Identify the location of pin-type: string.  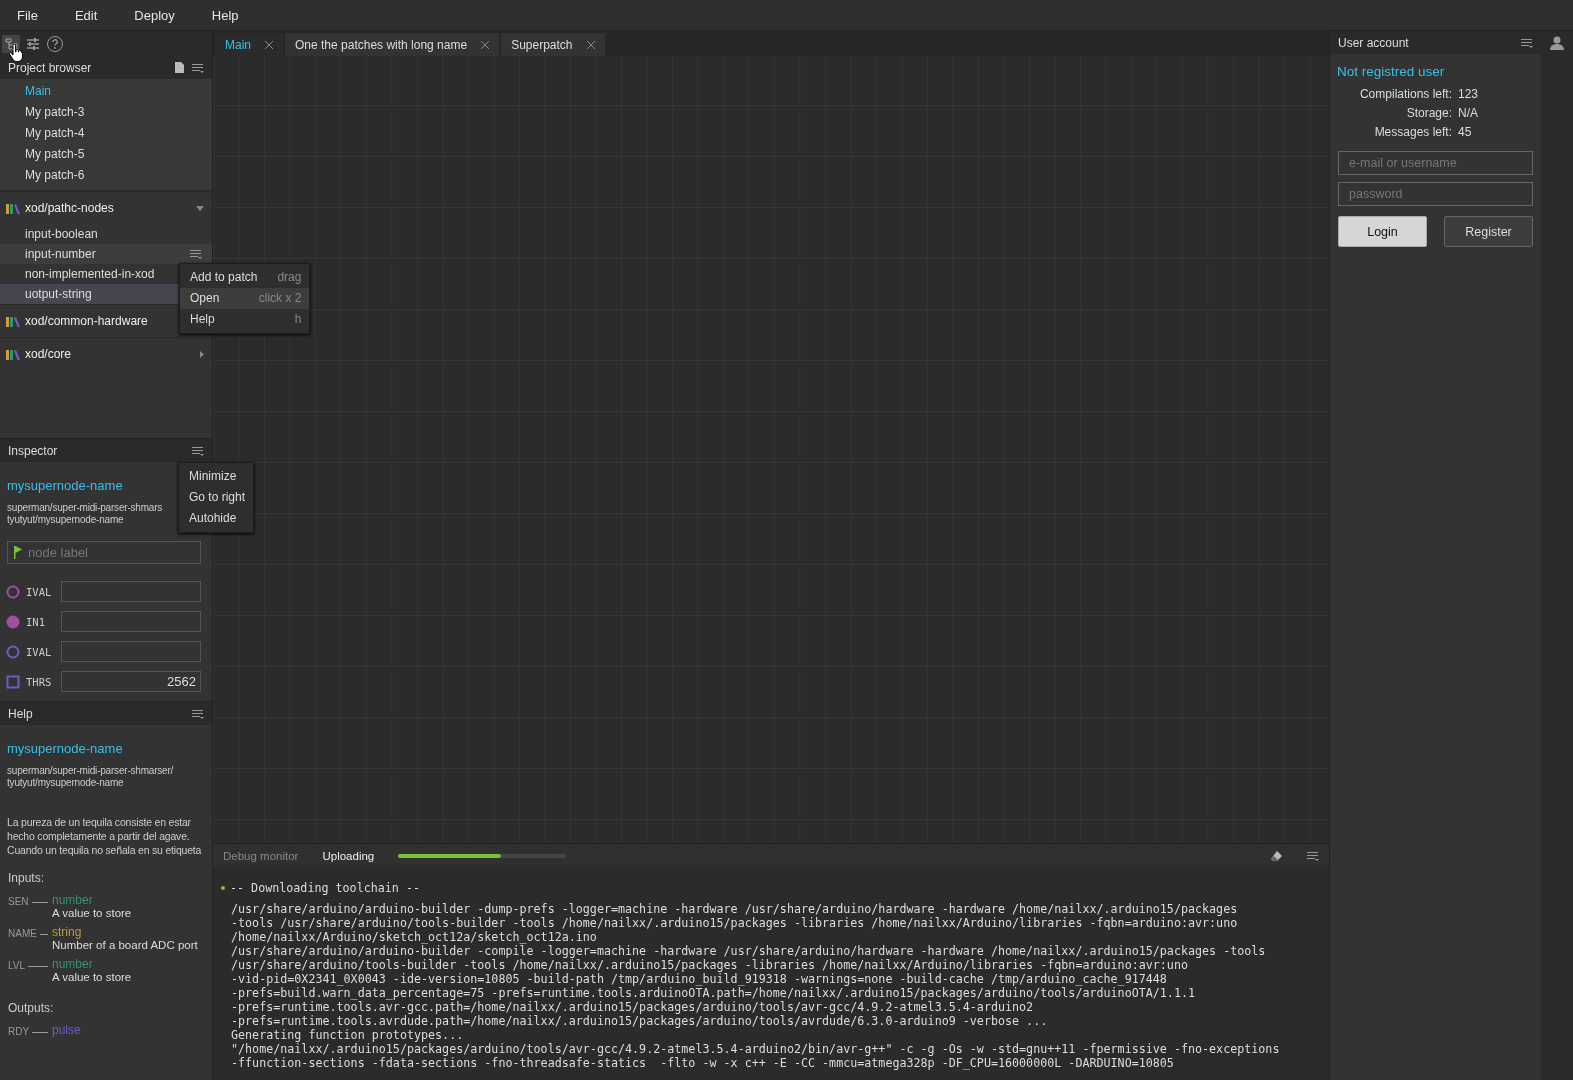
(67, 932).